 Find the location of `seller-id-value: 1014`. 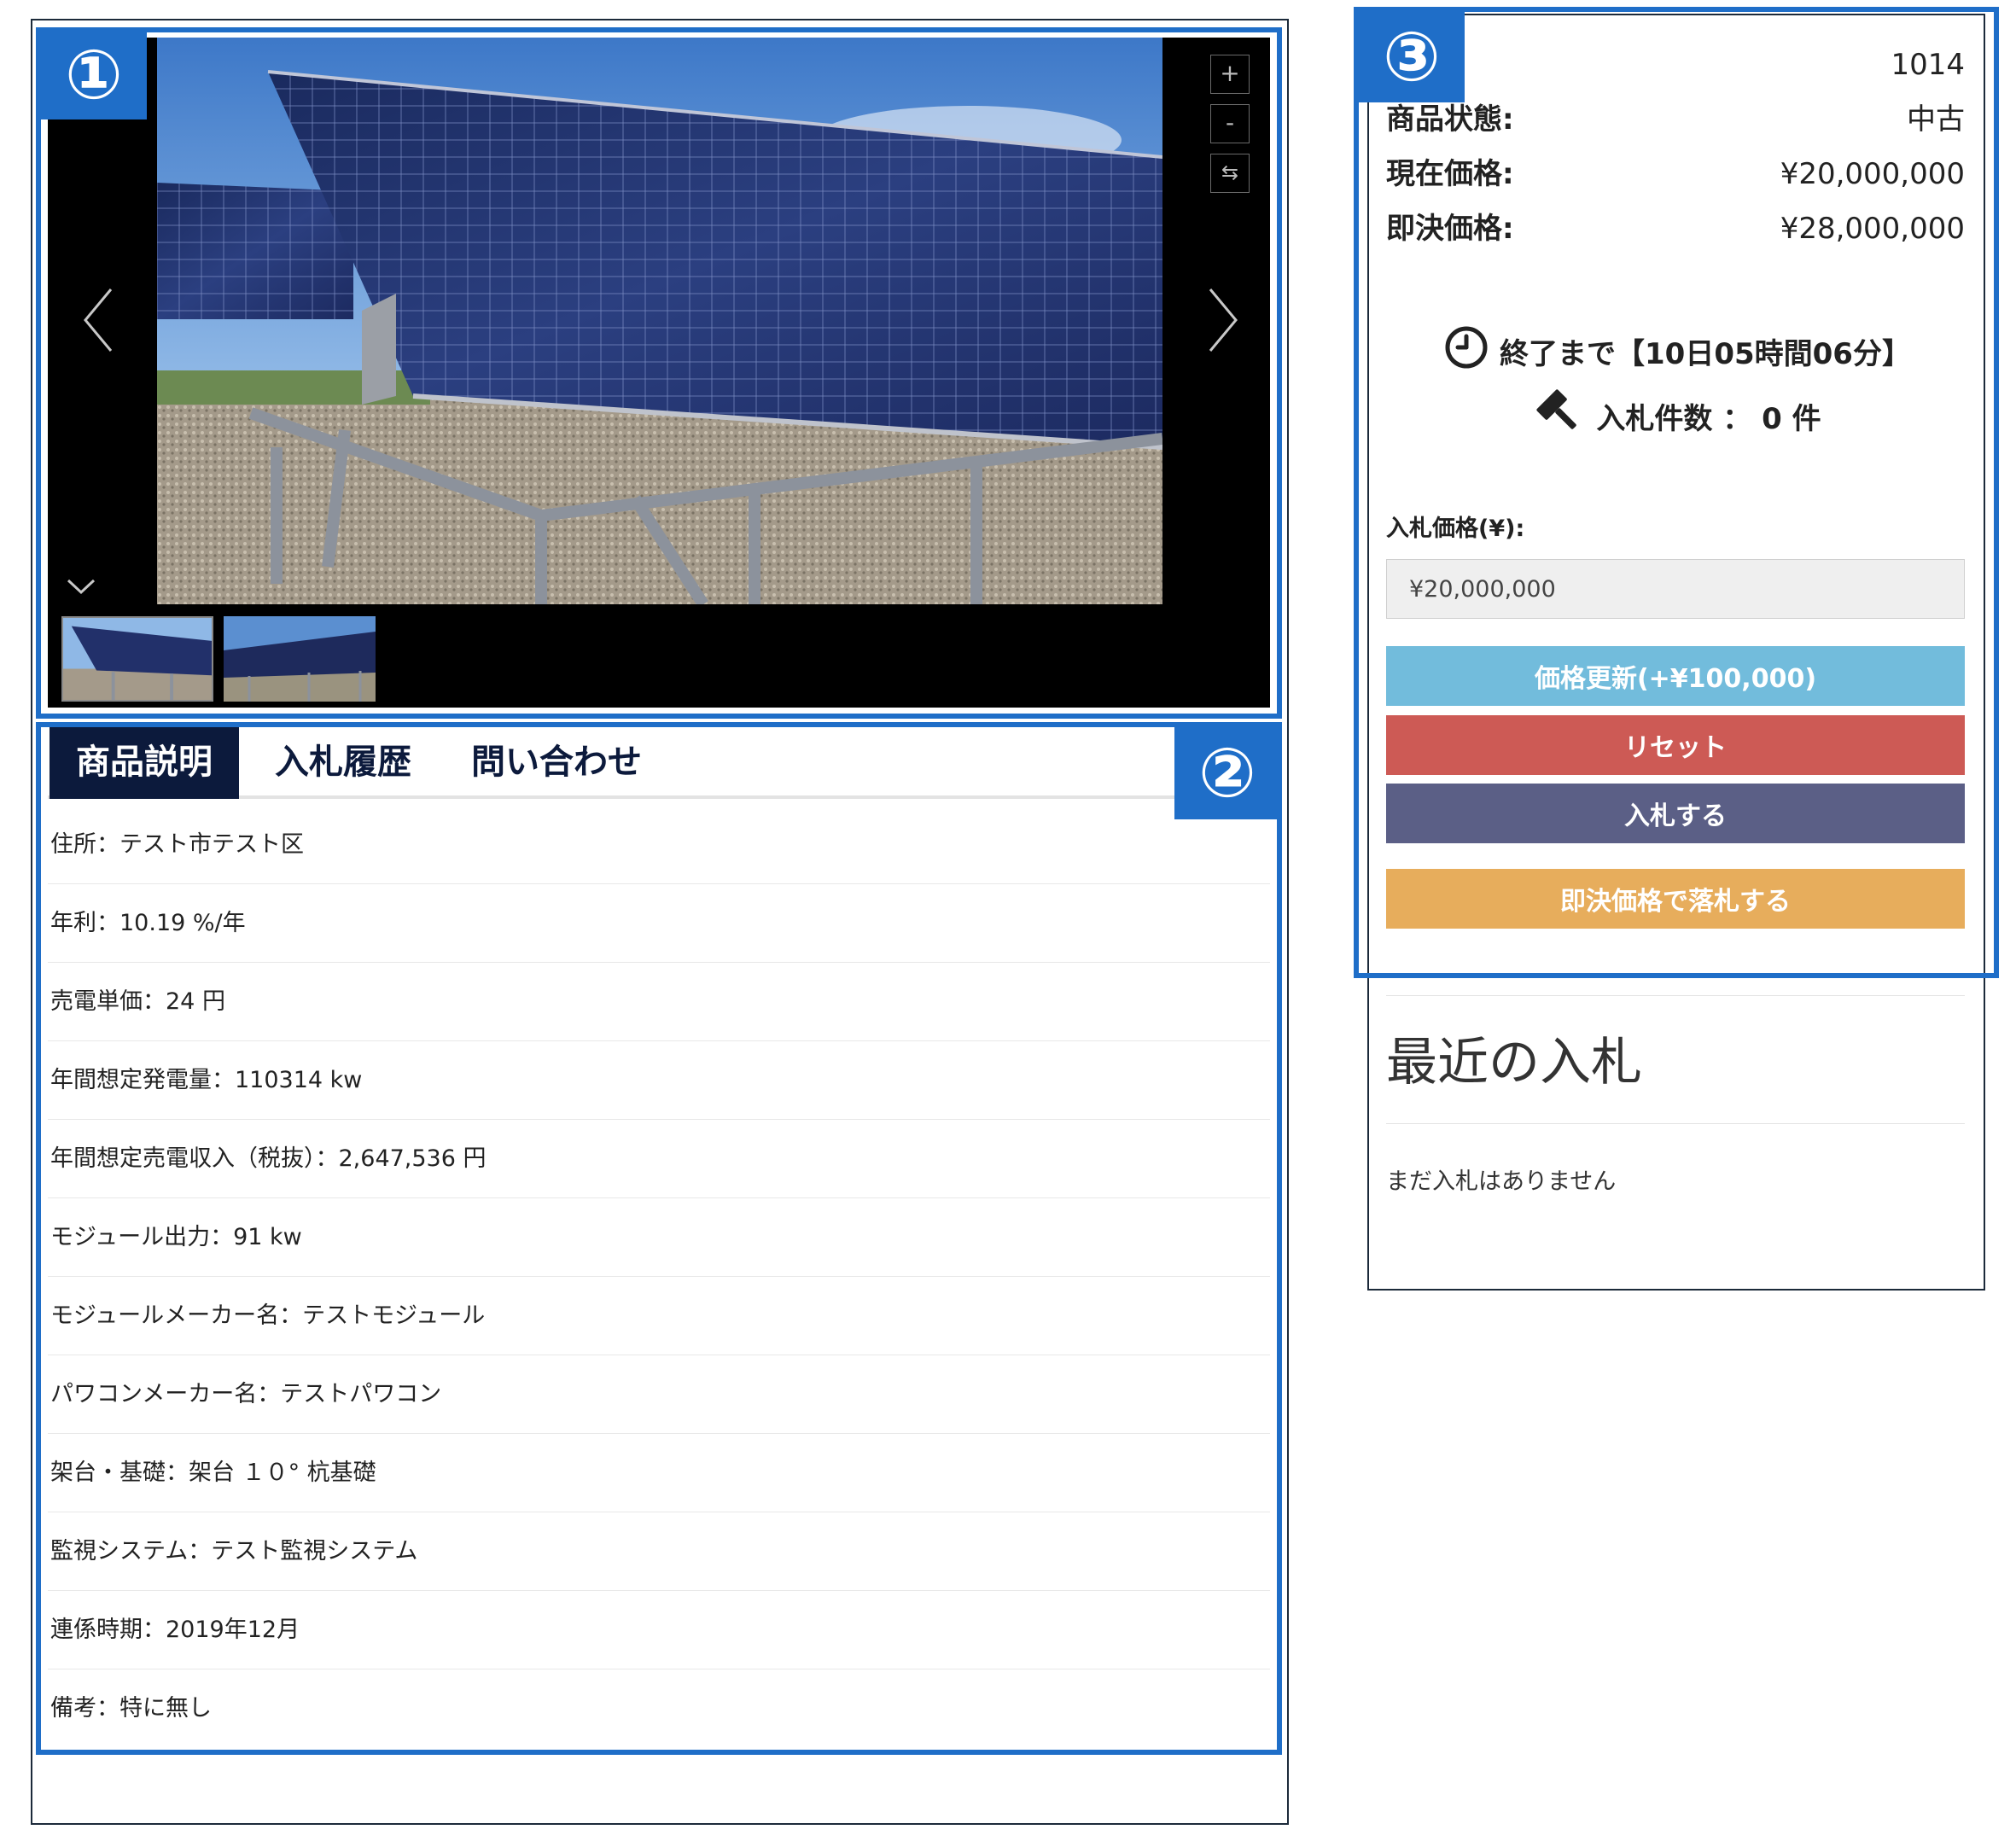

seller-id-value: 1014 is located at coordinates (1928, 65).